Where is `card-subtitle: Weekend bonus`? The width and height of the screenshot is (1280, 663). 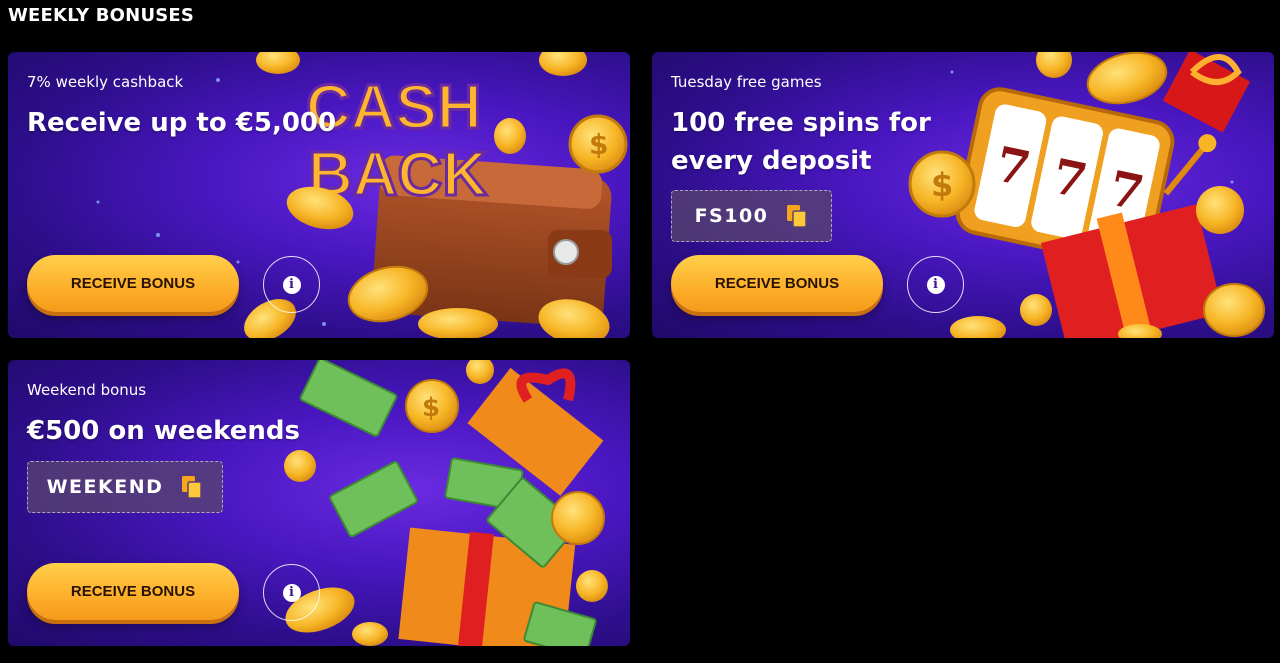
card-subtitle: Weekend bonus is located at coordinates (87, 390).